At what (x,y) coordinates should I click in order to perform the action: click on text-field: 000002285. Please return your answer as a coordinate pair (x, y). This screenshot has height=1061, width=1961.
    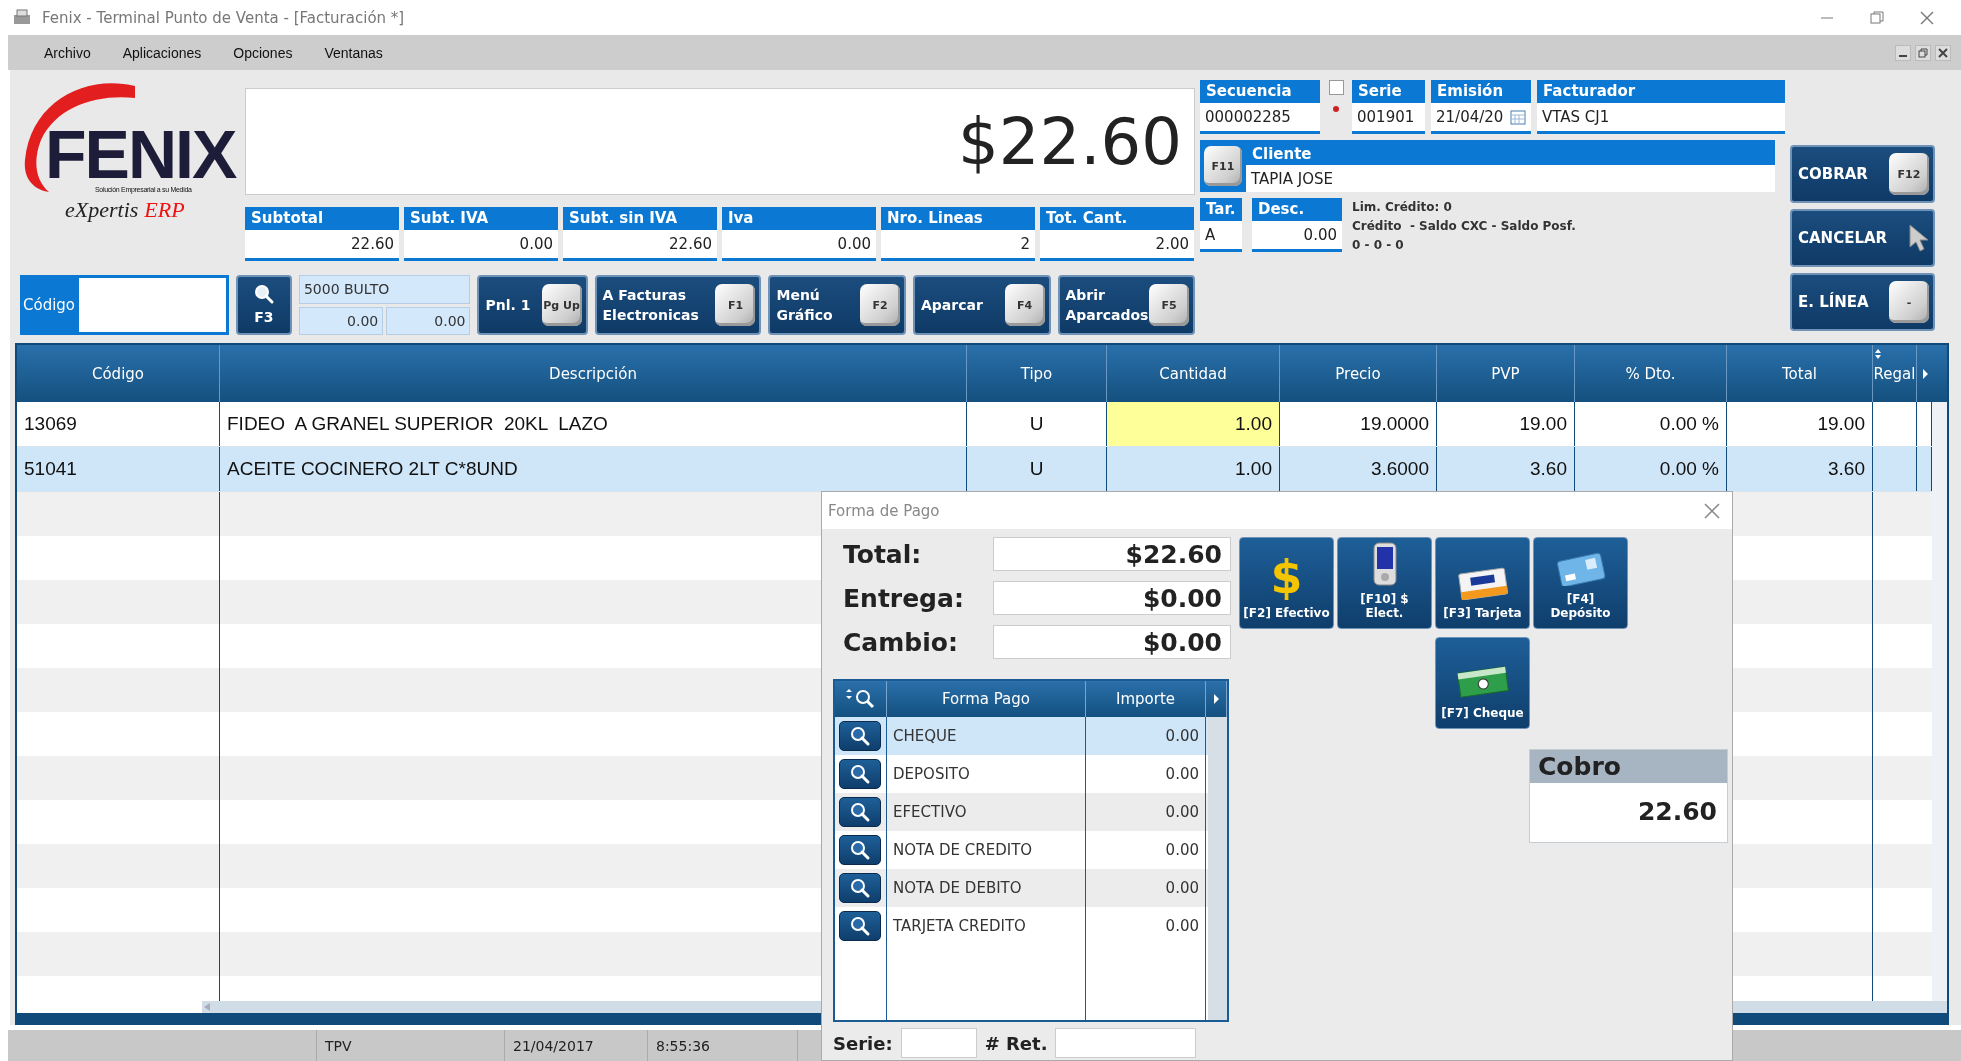
    Looking at the image, I should click on (1260, 117).